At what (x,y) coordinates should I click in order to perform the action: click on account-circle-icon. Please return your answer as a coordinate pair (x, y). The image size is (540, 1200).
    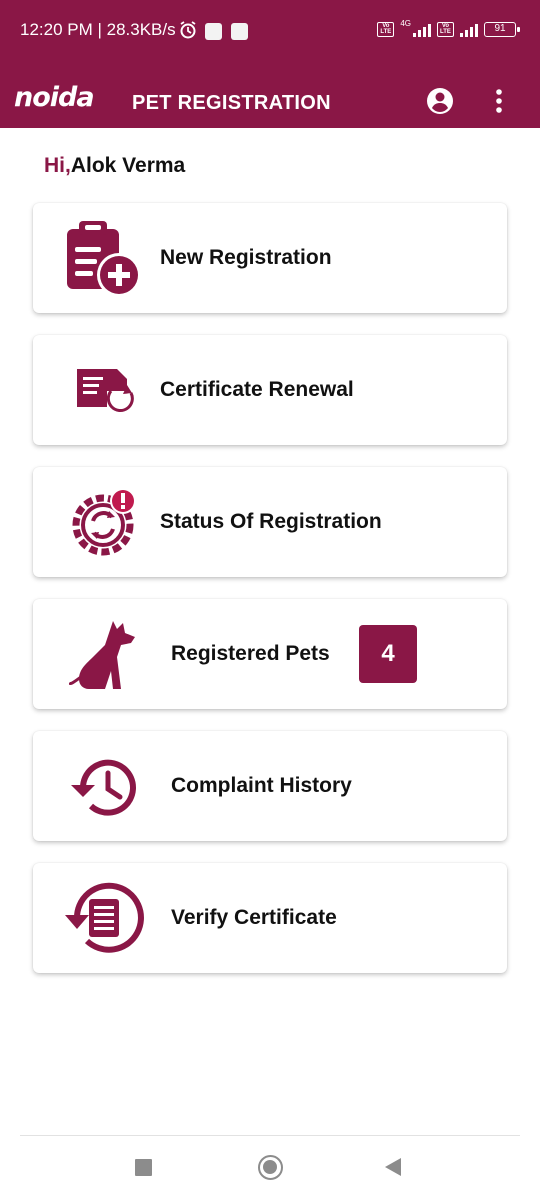
    Looking at the image, I should click on (440, 101).